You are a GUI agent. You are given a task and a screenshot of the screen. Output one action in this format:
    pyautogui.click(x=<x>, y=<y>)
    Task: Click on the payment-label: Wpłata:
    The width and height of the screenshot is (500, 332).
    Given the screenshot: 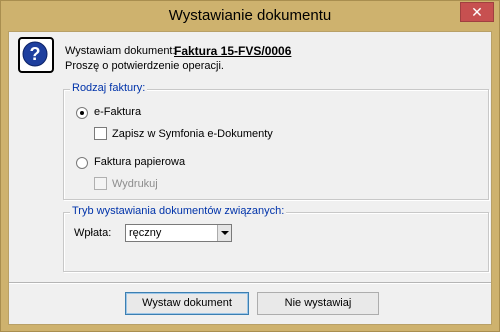 What is the action you would take?
    pyautogui.click(x=93, y=233)
    